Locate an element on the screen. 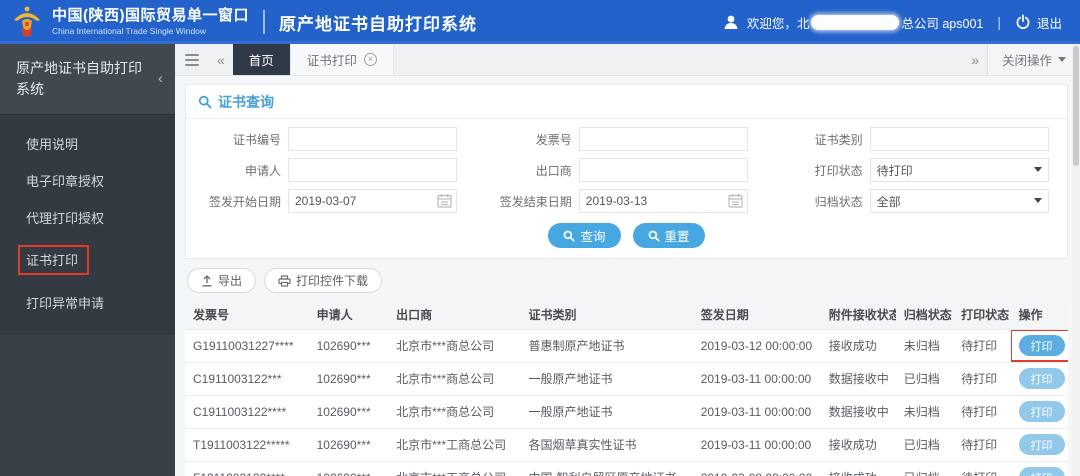 This screenshot has width=1080, height=476. end-date-field-group: 签发结束日期 2019-03-13 is located at coordinates (615, 201).